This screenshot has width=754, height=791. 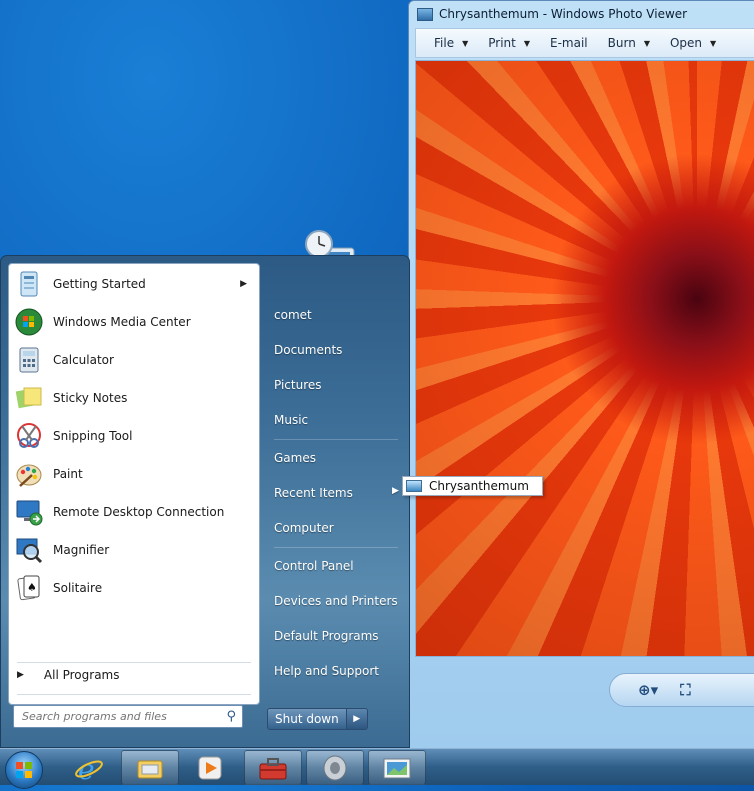 I want to click on place-music: Music, so click(x=291, y=420).